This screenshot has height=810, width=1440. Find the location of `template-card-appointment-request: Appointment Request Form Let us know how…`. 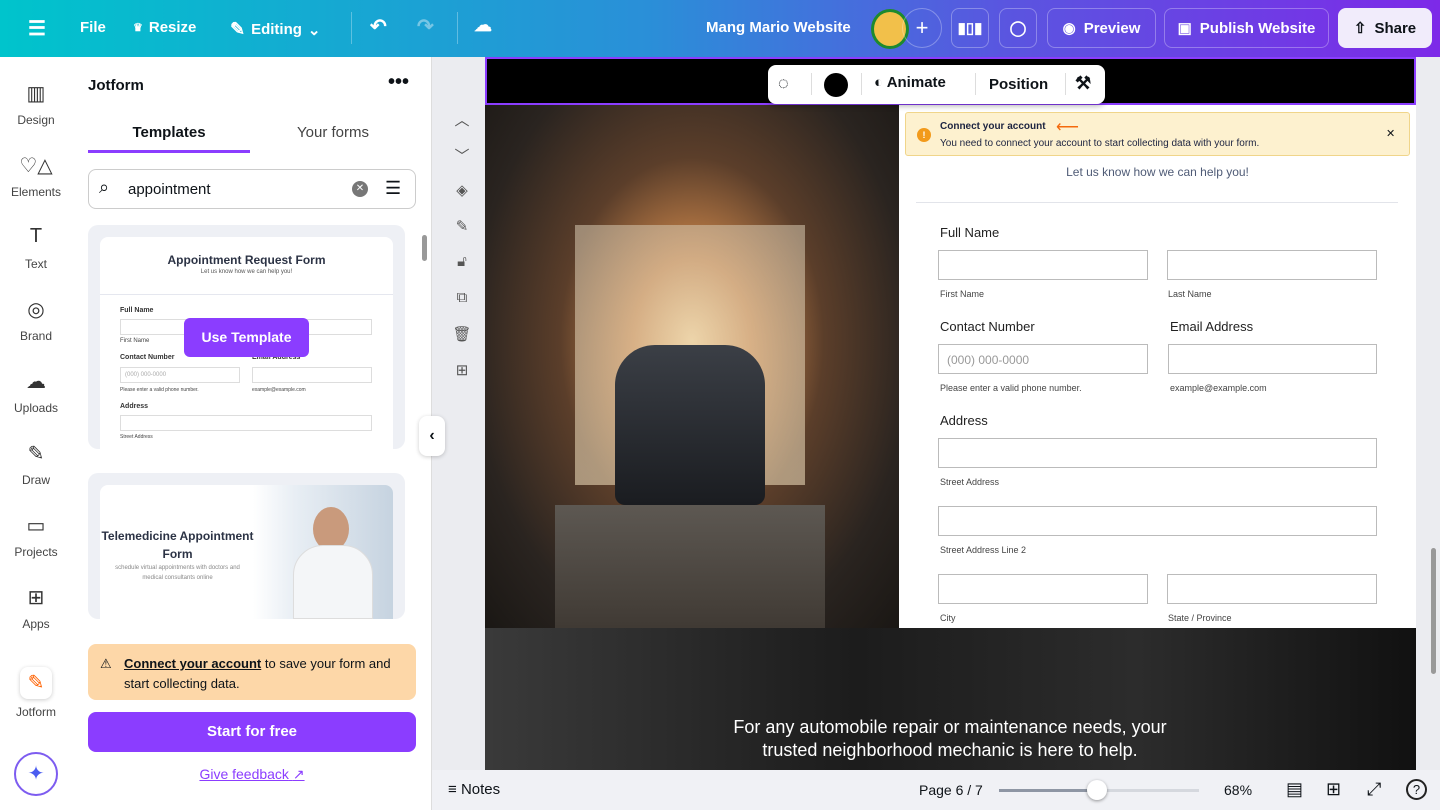

template-card-appointment-request: Appointment Request Form Let us know how… is located at coordinates (246, 337).